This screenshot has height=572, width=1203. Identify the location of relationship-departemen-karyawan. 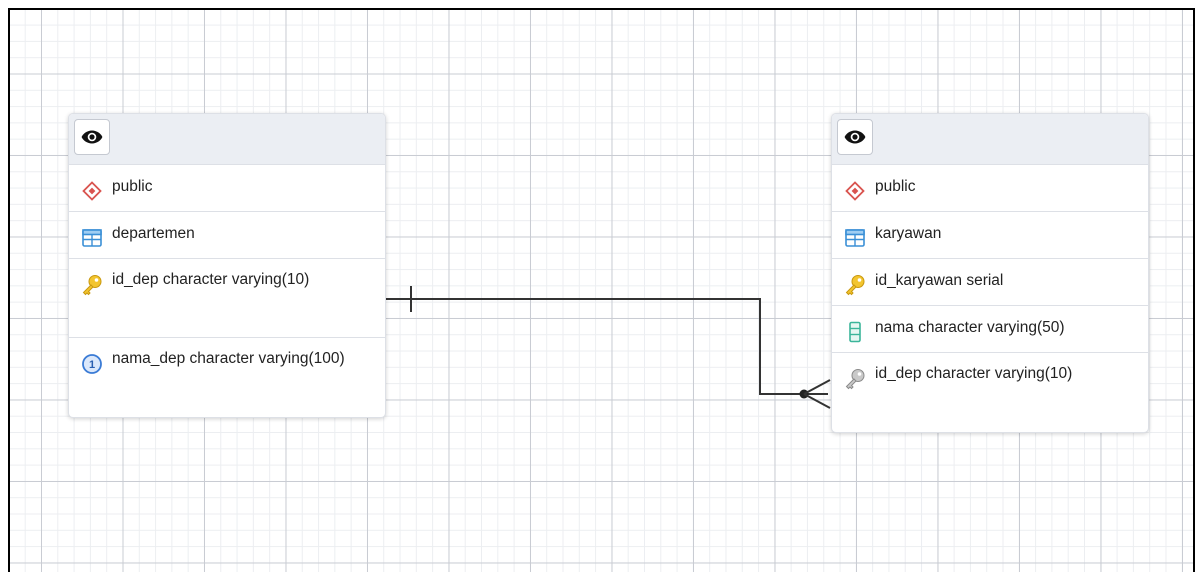
(607, 347).